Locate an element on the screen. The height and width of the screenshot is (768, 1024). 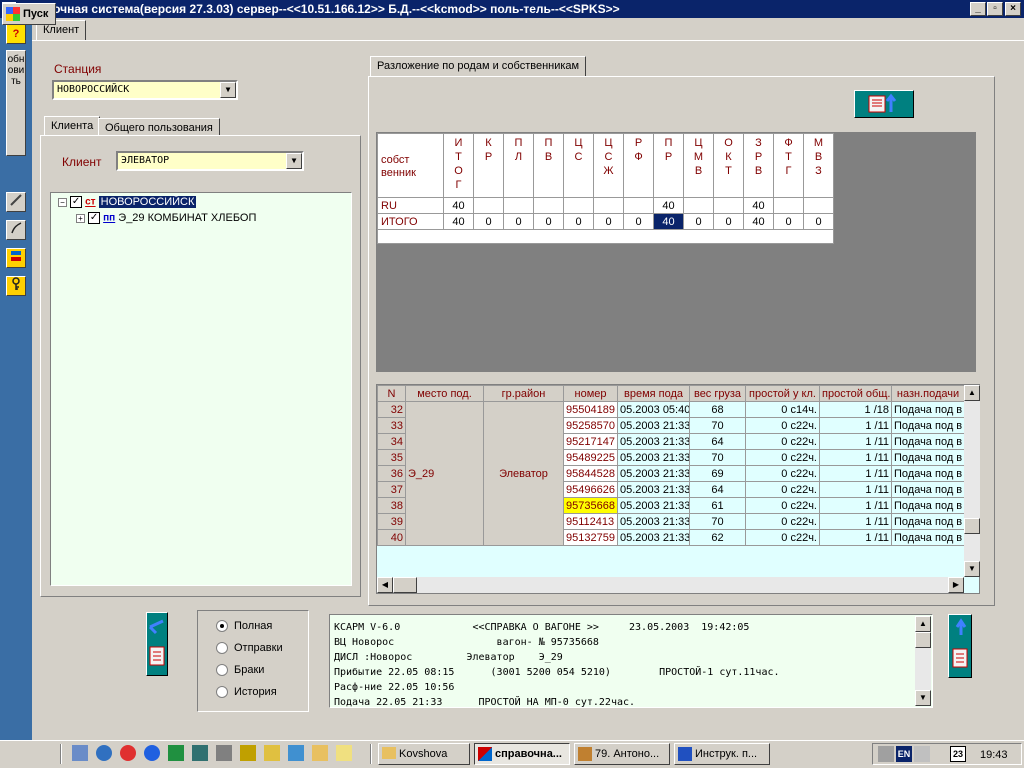
minimize-button: _ is located at coordinates (978, 9).